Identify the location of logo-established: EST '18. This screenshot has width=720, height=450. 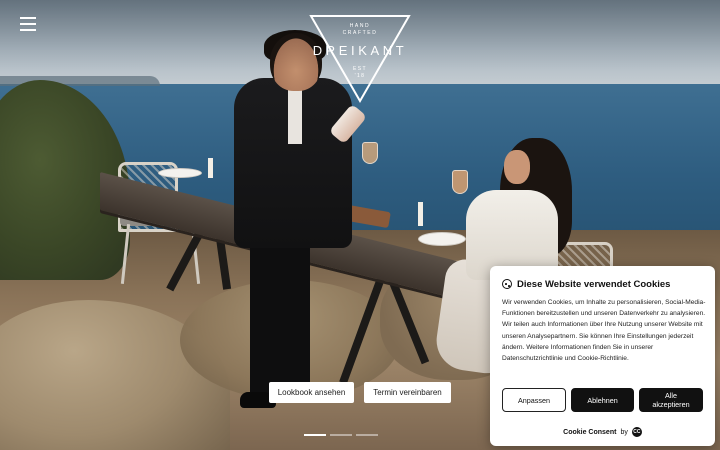
(360, 73).